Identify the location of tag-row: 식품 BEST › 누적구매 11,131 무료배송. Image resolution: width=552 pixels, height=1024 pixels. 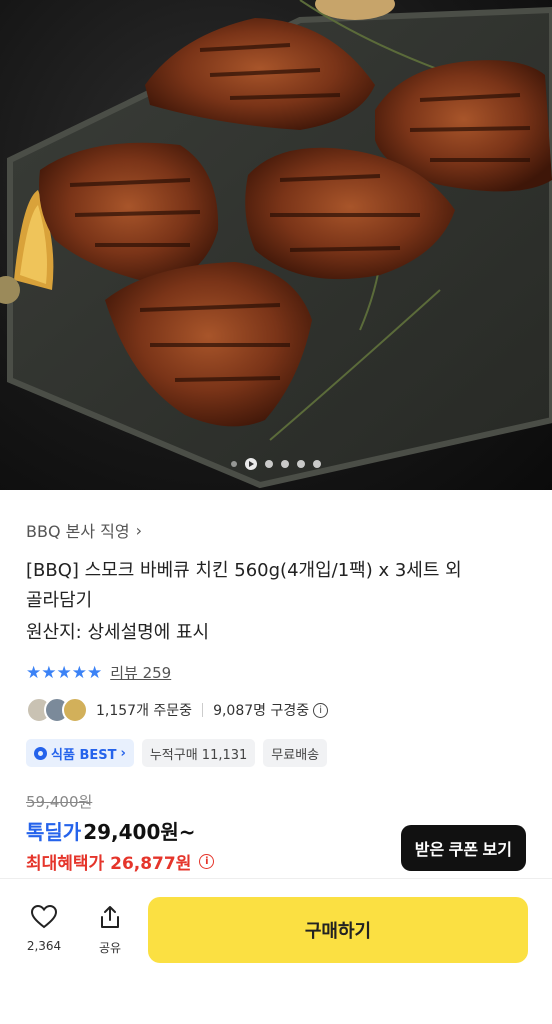
(276, 753).